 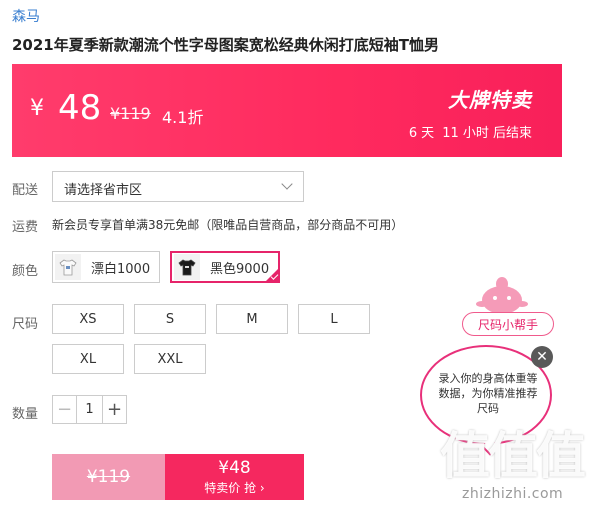 I want to click on watermark-url: zhizhizhi.com, so click(x=513, y=494).